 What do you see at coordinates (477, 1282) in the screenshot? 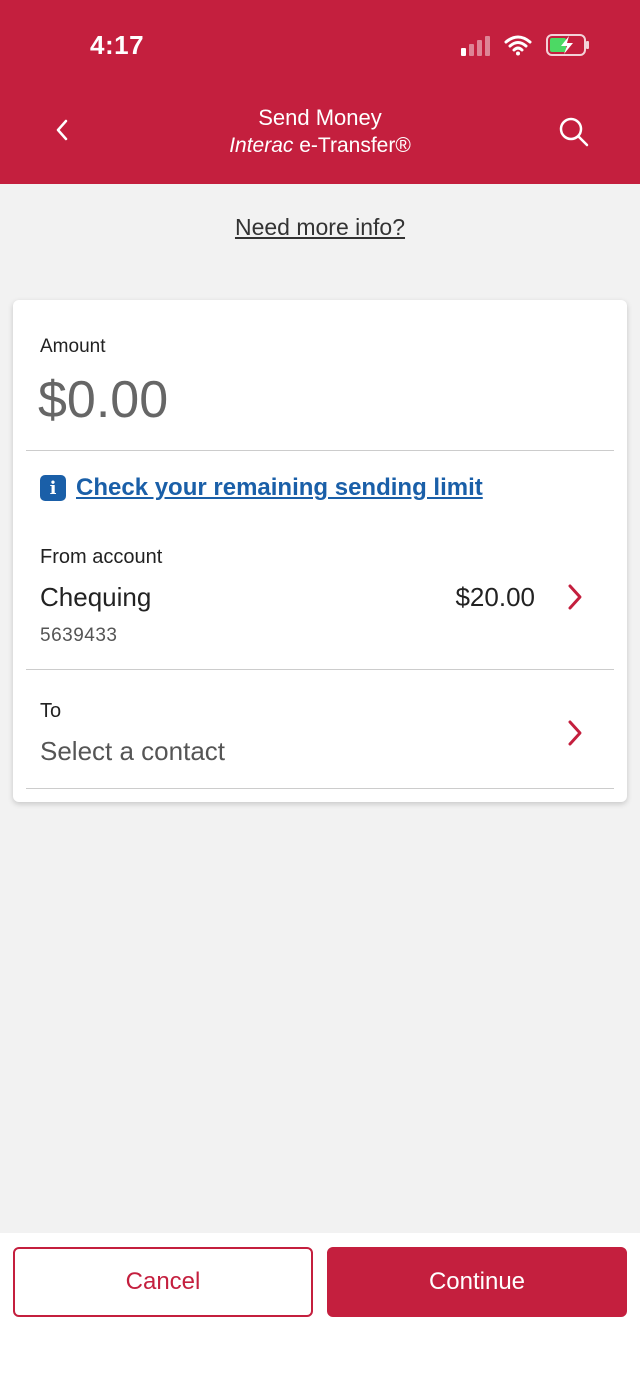
I see `continue-button: Continue` at bounding box center [477, 1282].